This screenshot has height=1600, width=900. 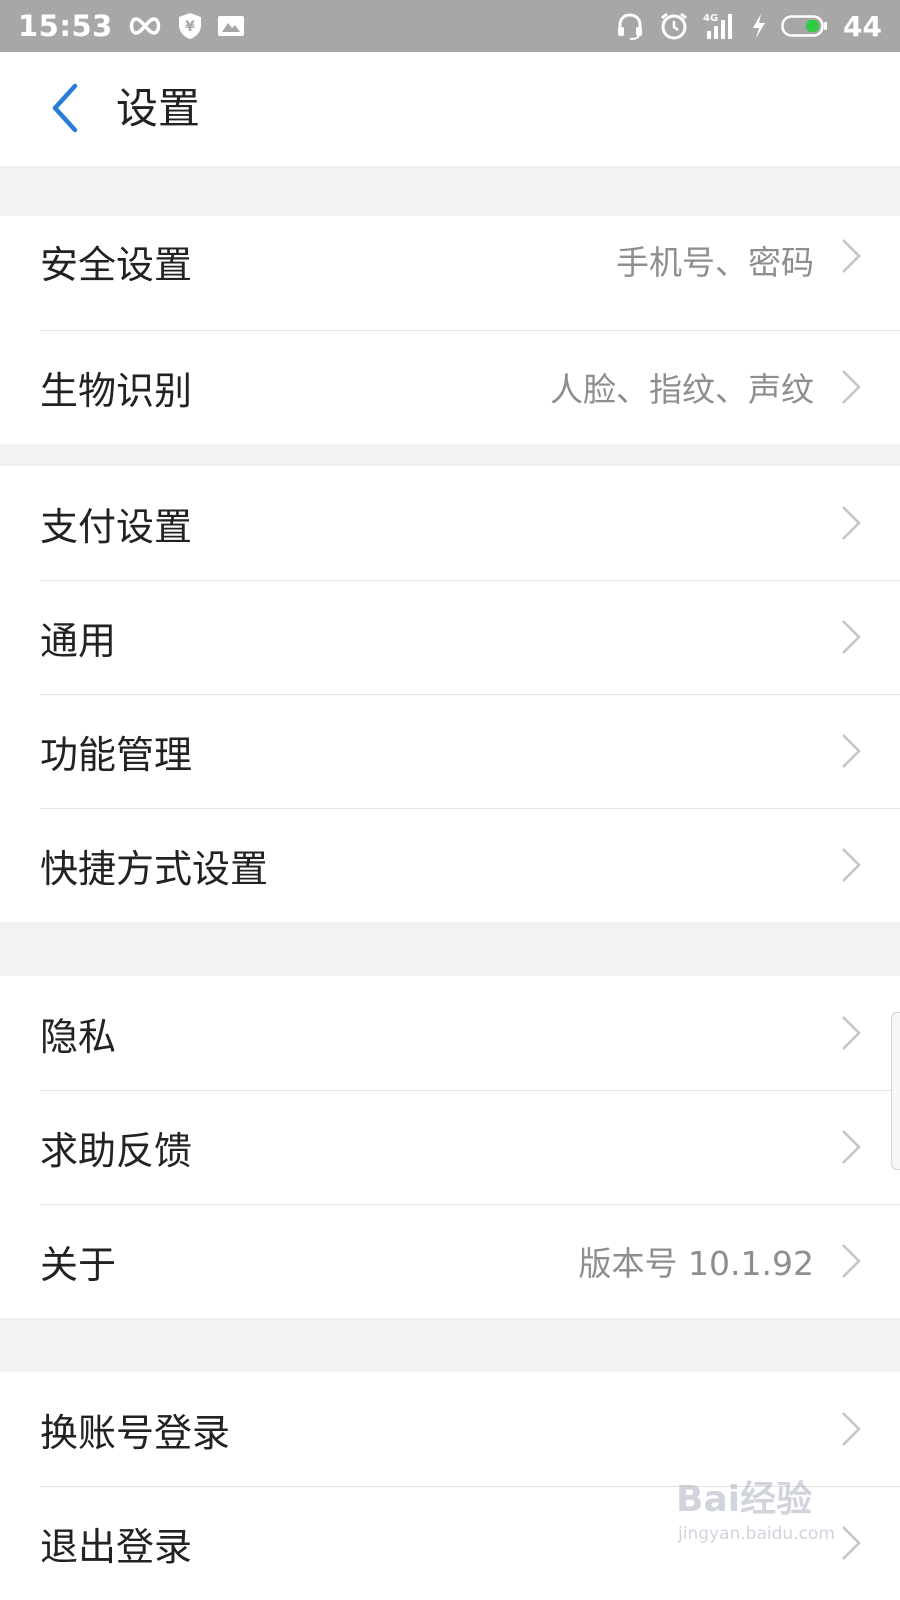 What do you see at coordinates (450, 1429) in the screenshot?
I see `settings-row-switch-account: 换账号登录` at bounding box center [450, 1429].